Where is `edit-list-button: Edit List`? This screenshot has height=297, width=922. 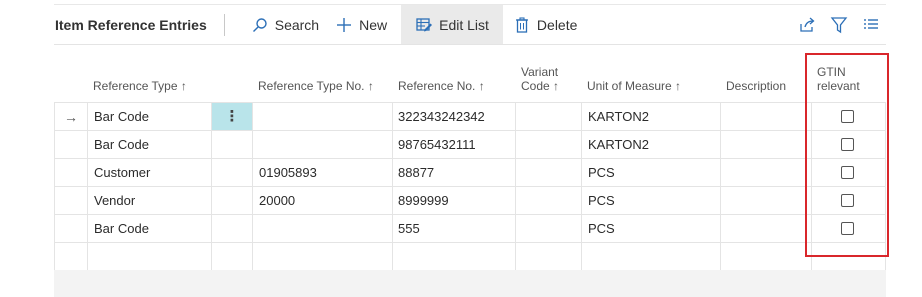
edit-list-button: Edit List is located at coordinates (452, 24).